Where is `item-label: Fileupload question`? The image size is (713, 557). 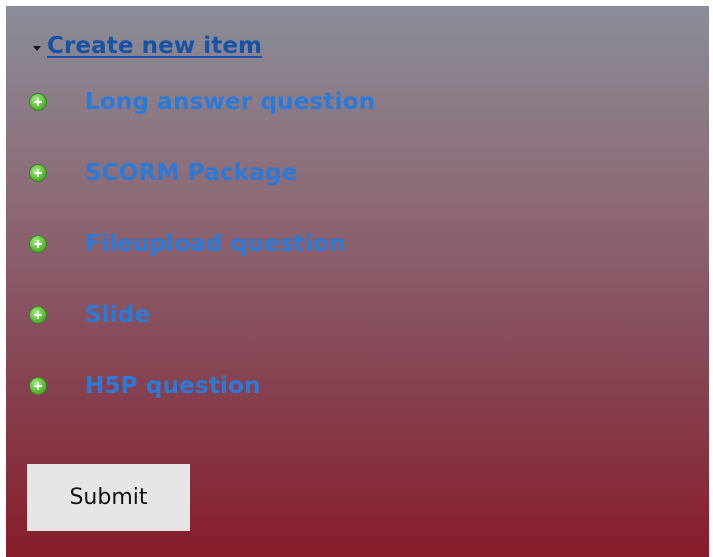
item-label: Fileupload question is located at coordinates (215, 244).